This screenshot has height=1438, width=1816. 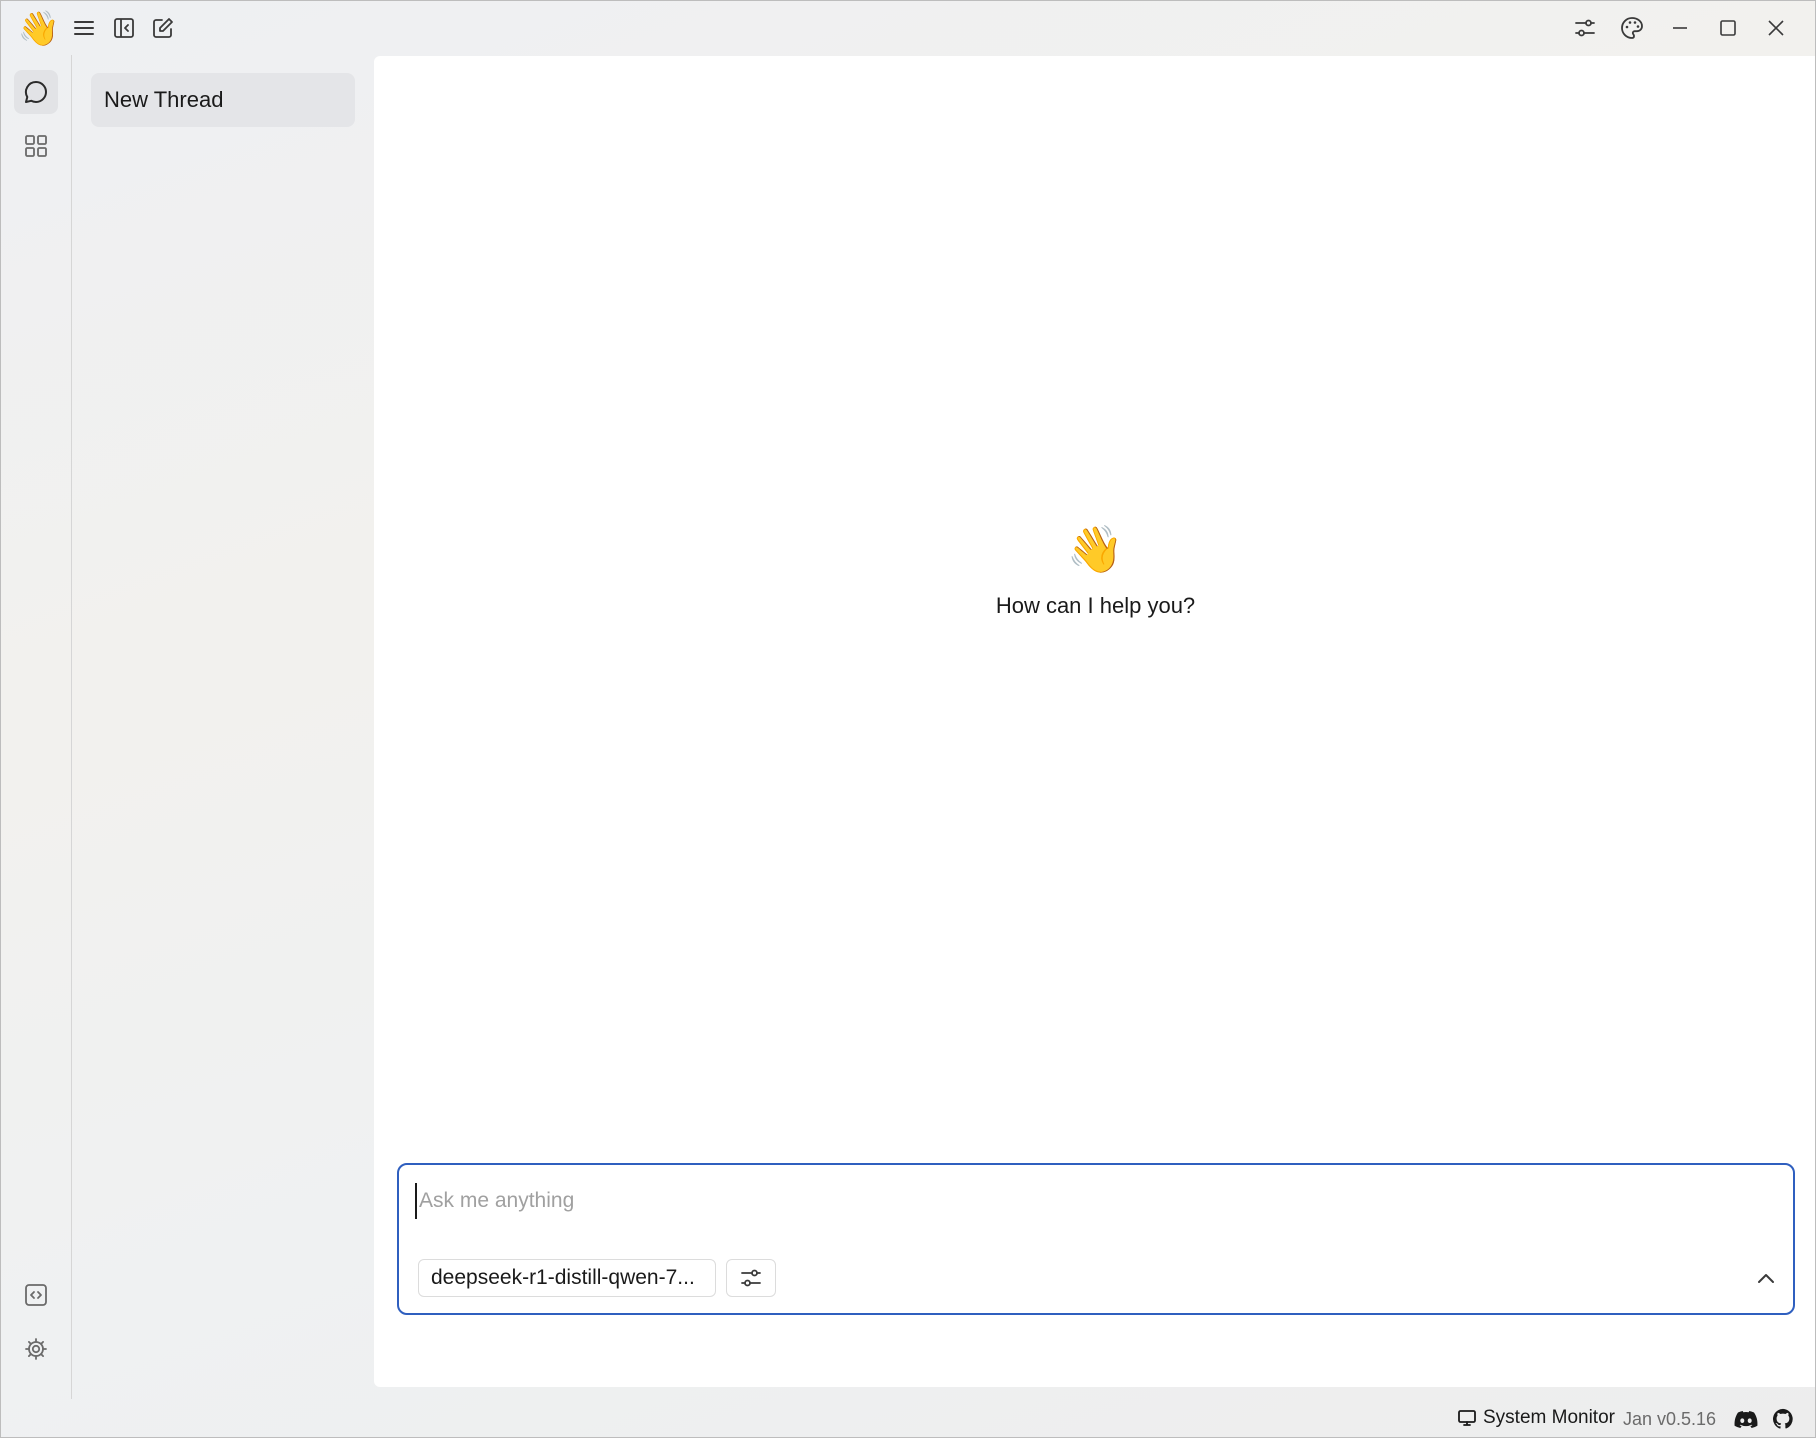 I want to click on app-logo: 👋, so click(x=39, y=29).